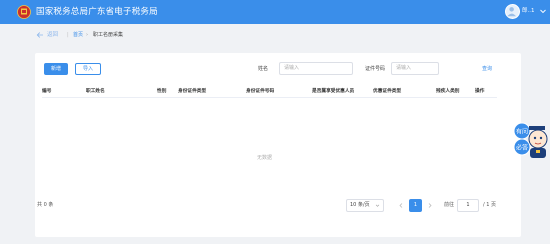 Image resolution: width=550 pixels, height=244 pixels. What do you see at coordinates (24, 12) in the screenshot?
I see `emblem-icon` at bounding box center [24, 12].